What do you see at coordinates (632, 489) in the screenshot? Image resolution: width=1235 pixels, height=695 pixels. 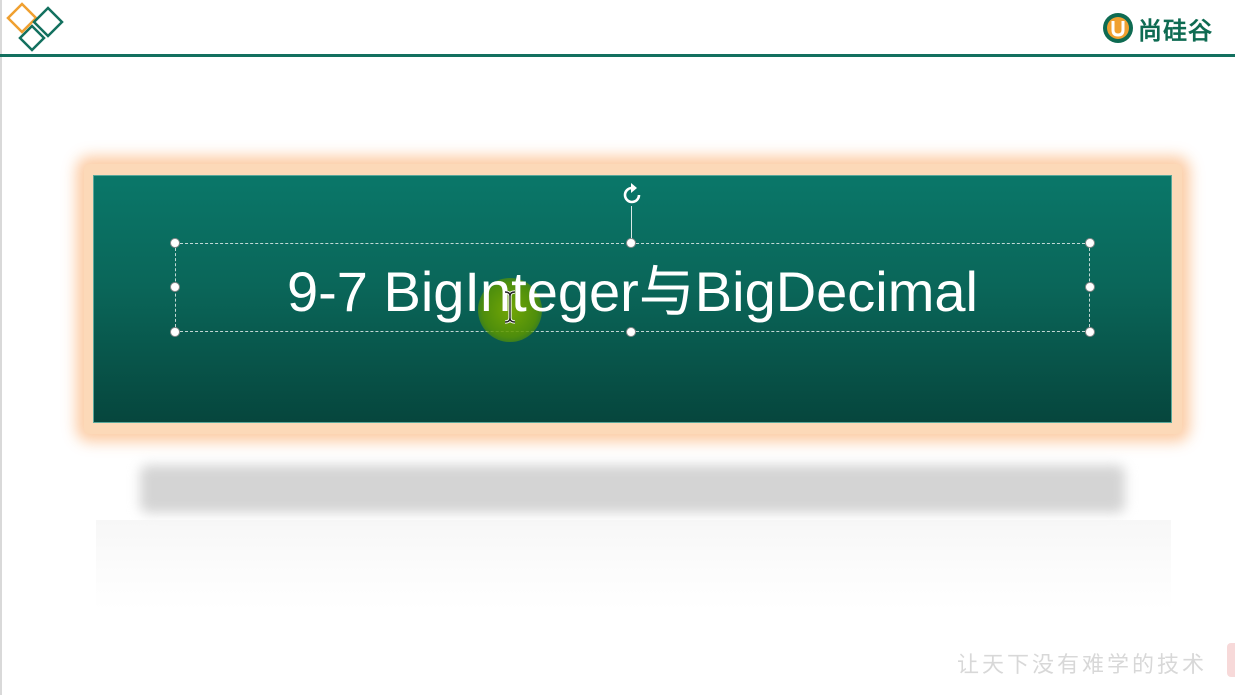 I see `subtitle-placeholder` at bounding box center [632, 489].